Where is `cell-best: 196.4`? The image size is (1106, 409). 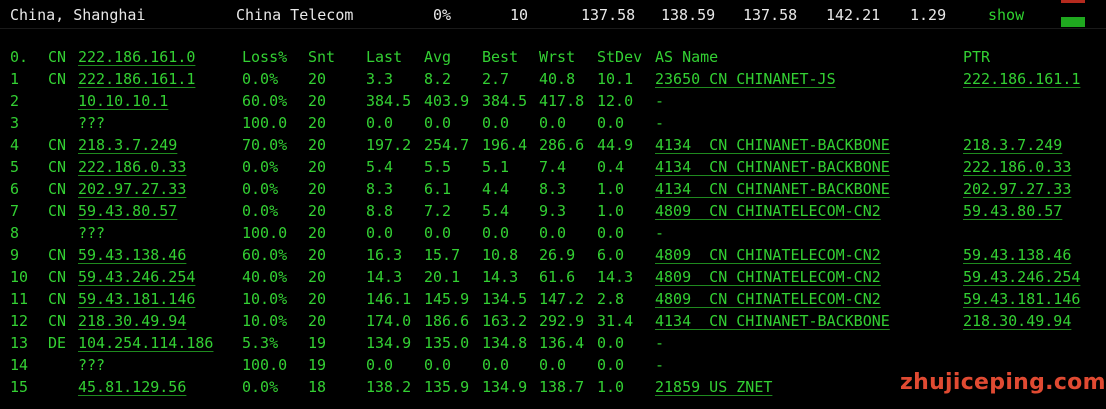
cell-best: 196.4 is located at coordinates (505, 145).